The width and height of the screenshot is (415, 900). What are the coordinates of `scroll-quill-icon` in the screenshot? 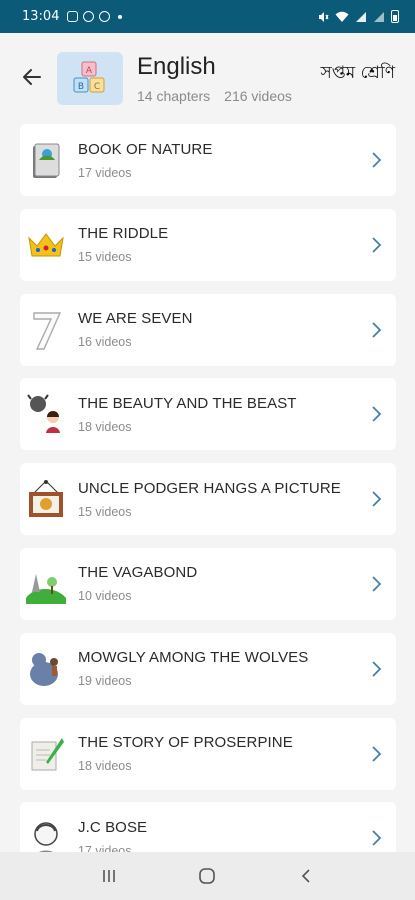 It's located at (46, 754).